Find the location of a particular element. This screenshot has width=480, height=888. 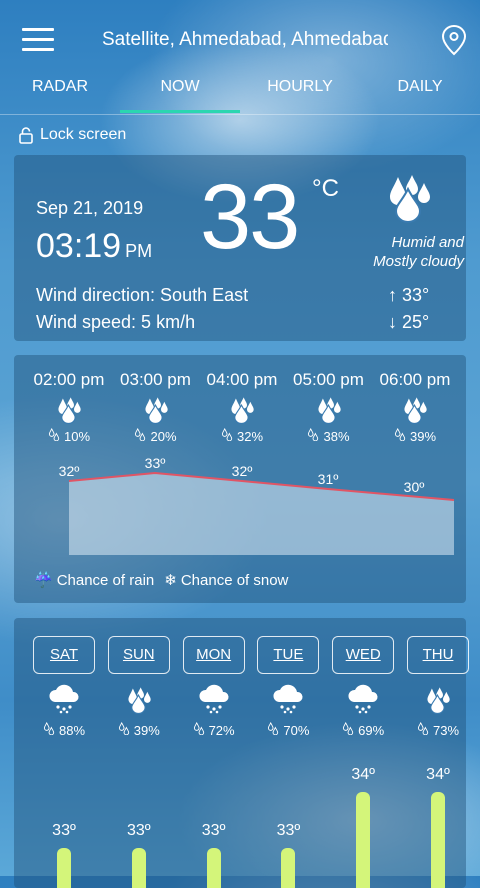

tab-daily: DAILY is located at coordinates (420, 87).